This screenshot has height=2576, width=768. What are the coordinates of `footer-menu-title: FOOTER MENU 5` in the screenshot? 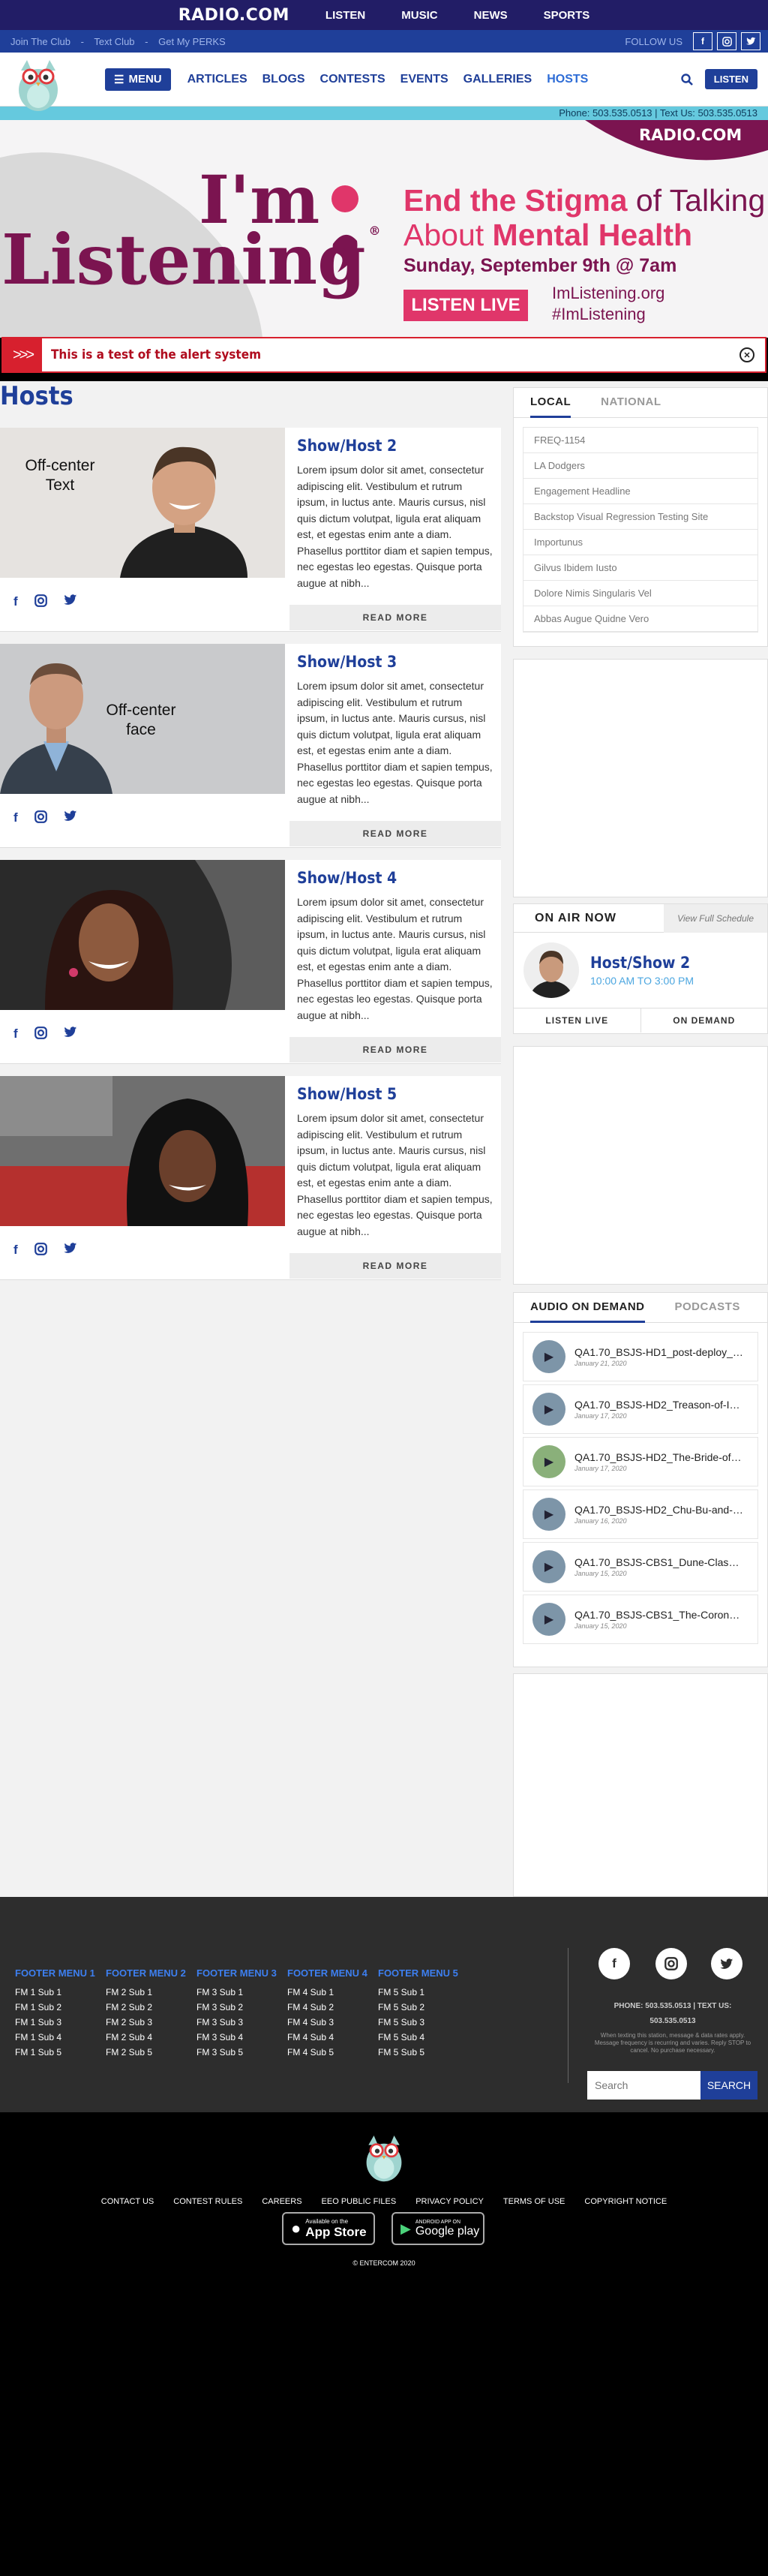 It's located at (423, 1973).